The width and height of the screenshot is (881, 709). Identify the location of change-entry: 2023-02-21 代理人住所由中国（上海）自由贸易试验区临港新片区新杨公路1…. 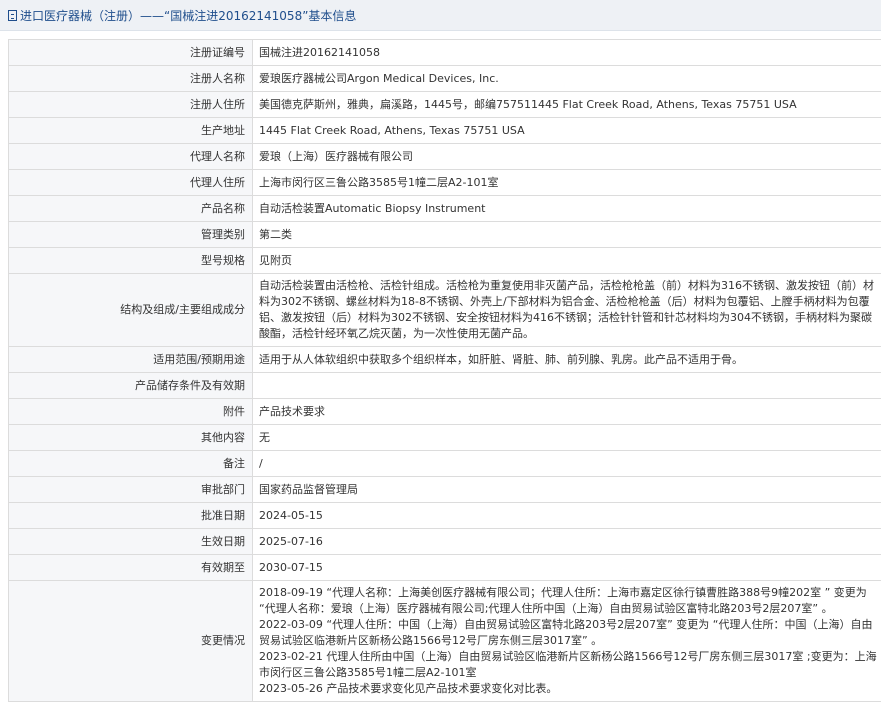
(568, 664).